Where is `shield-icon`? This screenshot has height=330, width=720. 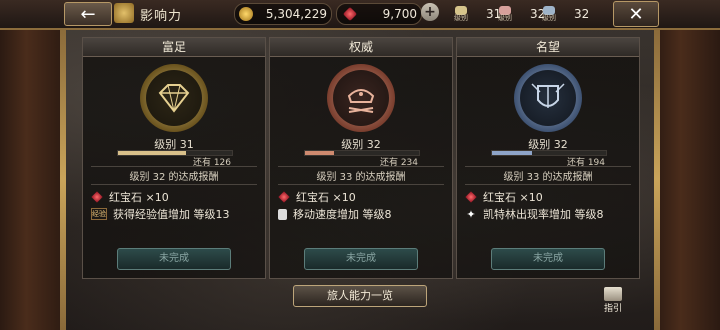
shield-icon is located at coordinates (548, 95).